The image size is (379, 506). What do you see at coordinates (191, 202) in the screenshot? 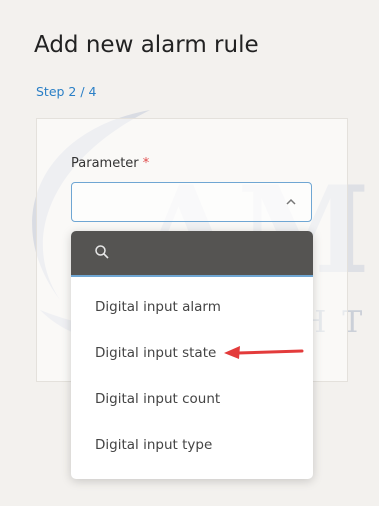
I see `parameter-select` at bounding box center [191, 202].